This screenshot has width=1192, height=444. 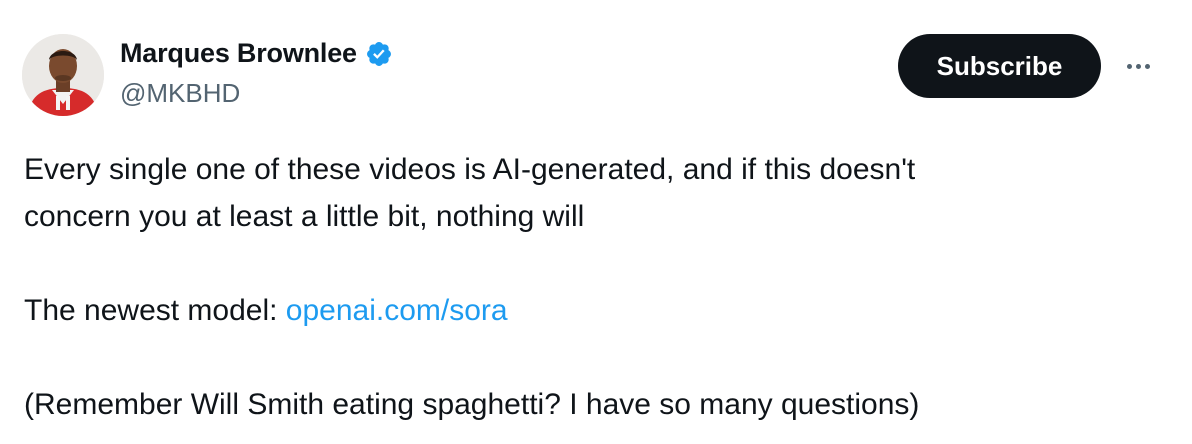 I want to click on model-prefix-text: The newest model:, so click(x=155, y=310).